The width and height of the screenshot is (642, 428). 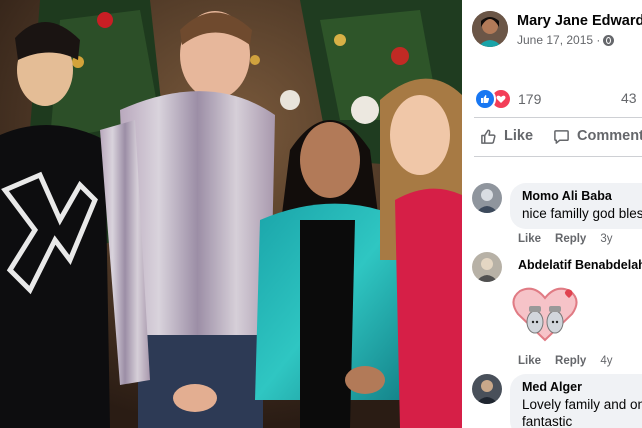 I want to click on comment-text: Lovely family and on, so click(x=582, y=404).